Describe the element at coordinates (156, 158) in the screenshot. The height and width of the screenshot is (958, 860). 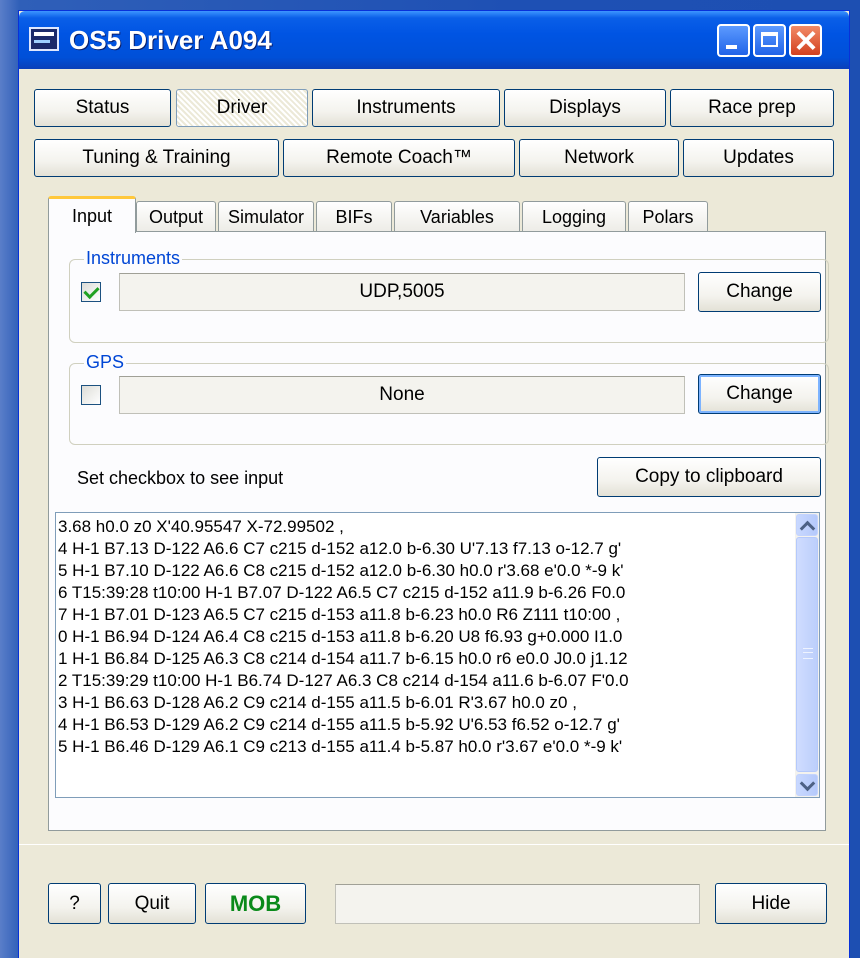
I see `nav-tuning-training-button: Tuning & Training` at that location.